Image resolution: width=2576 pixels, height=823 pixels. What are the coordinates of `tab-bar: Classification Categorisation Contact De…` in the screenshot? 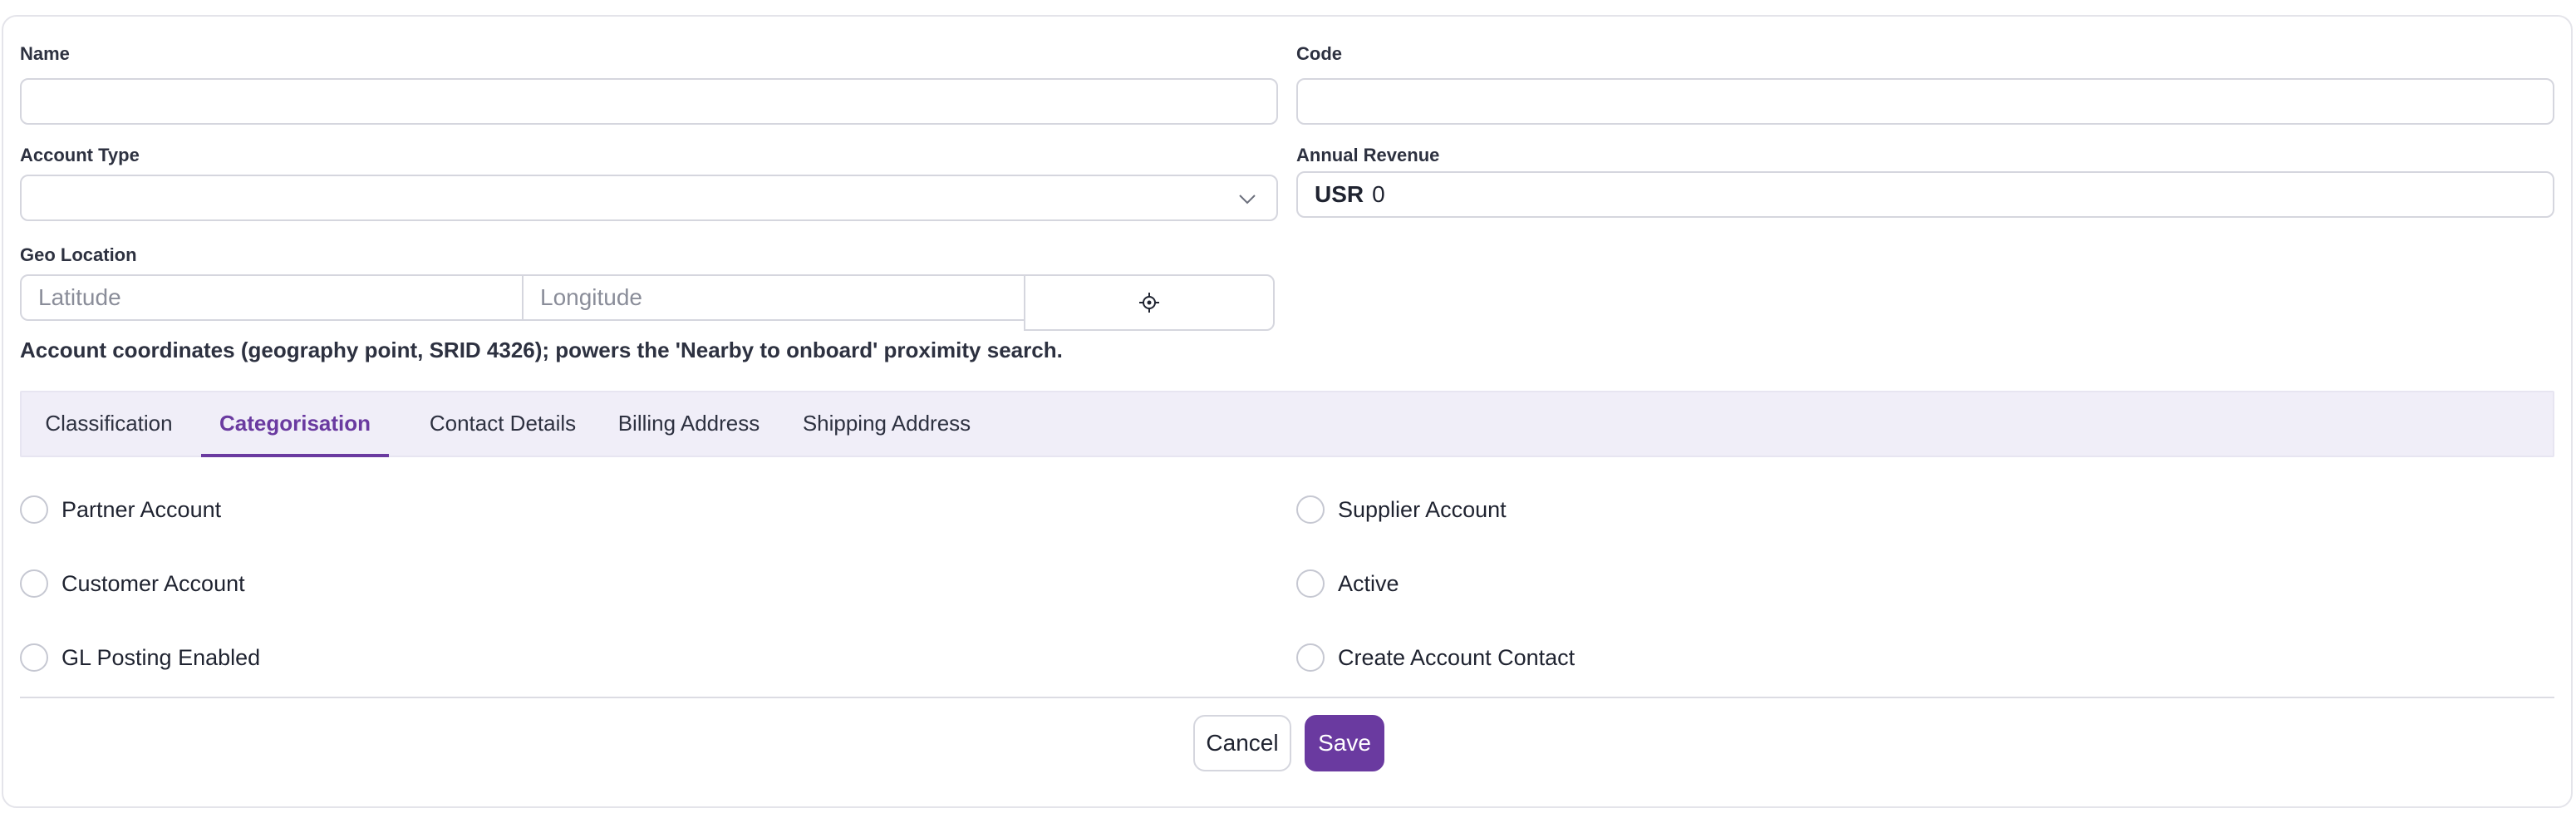 It's located at (1287, 424).